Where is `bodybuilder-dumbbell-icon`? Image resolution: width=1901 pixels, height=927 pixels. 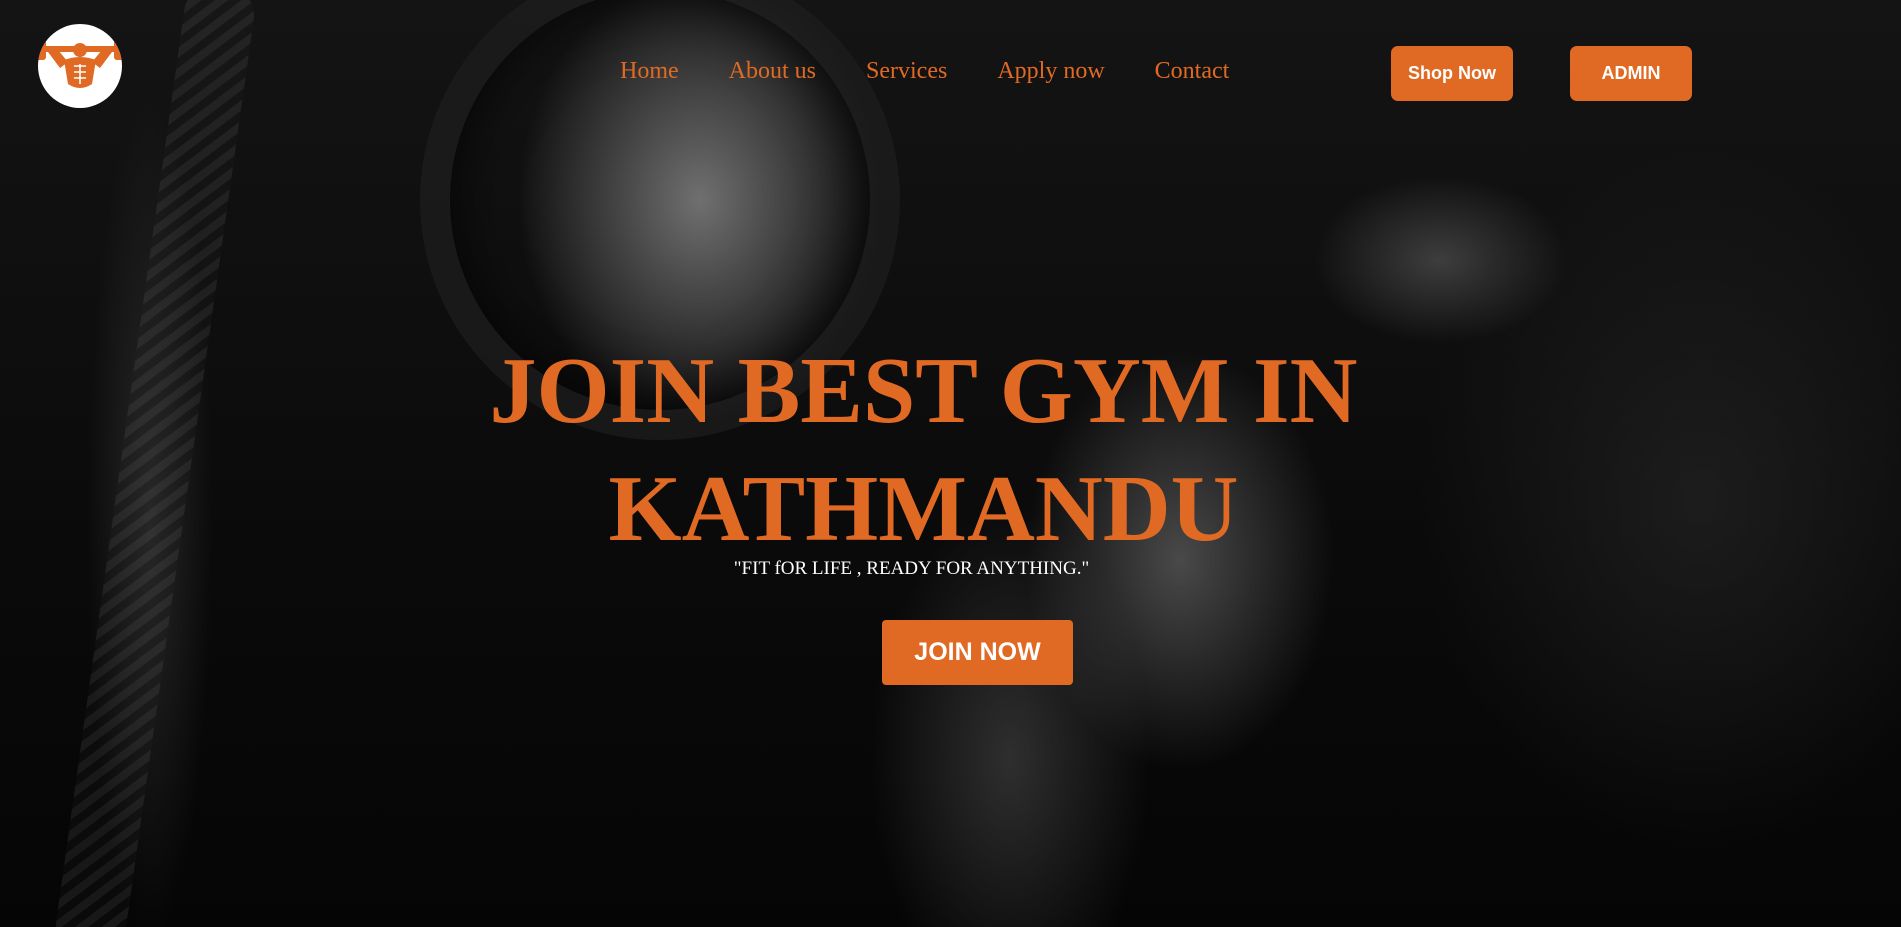 bodybuilder-dumbbell-icon is located at coordinates (80, 63).